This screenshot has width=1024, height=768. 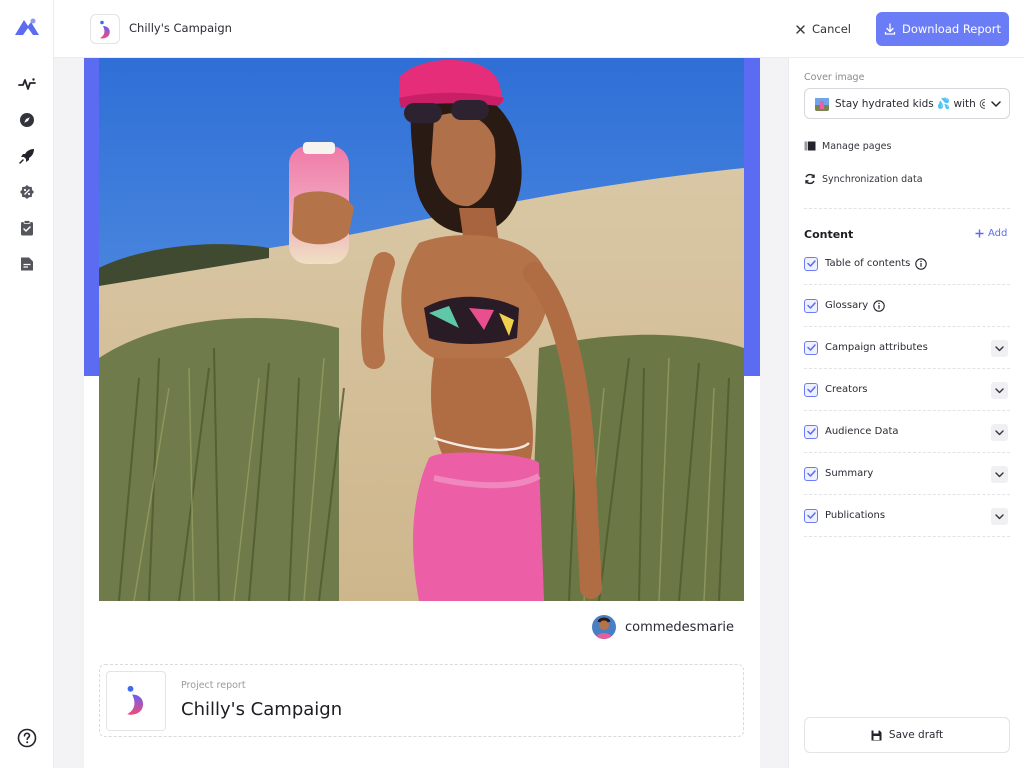 I want to click on section-divider, so click(x=907, y=208).